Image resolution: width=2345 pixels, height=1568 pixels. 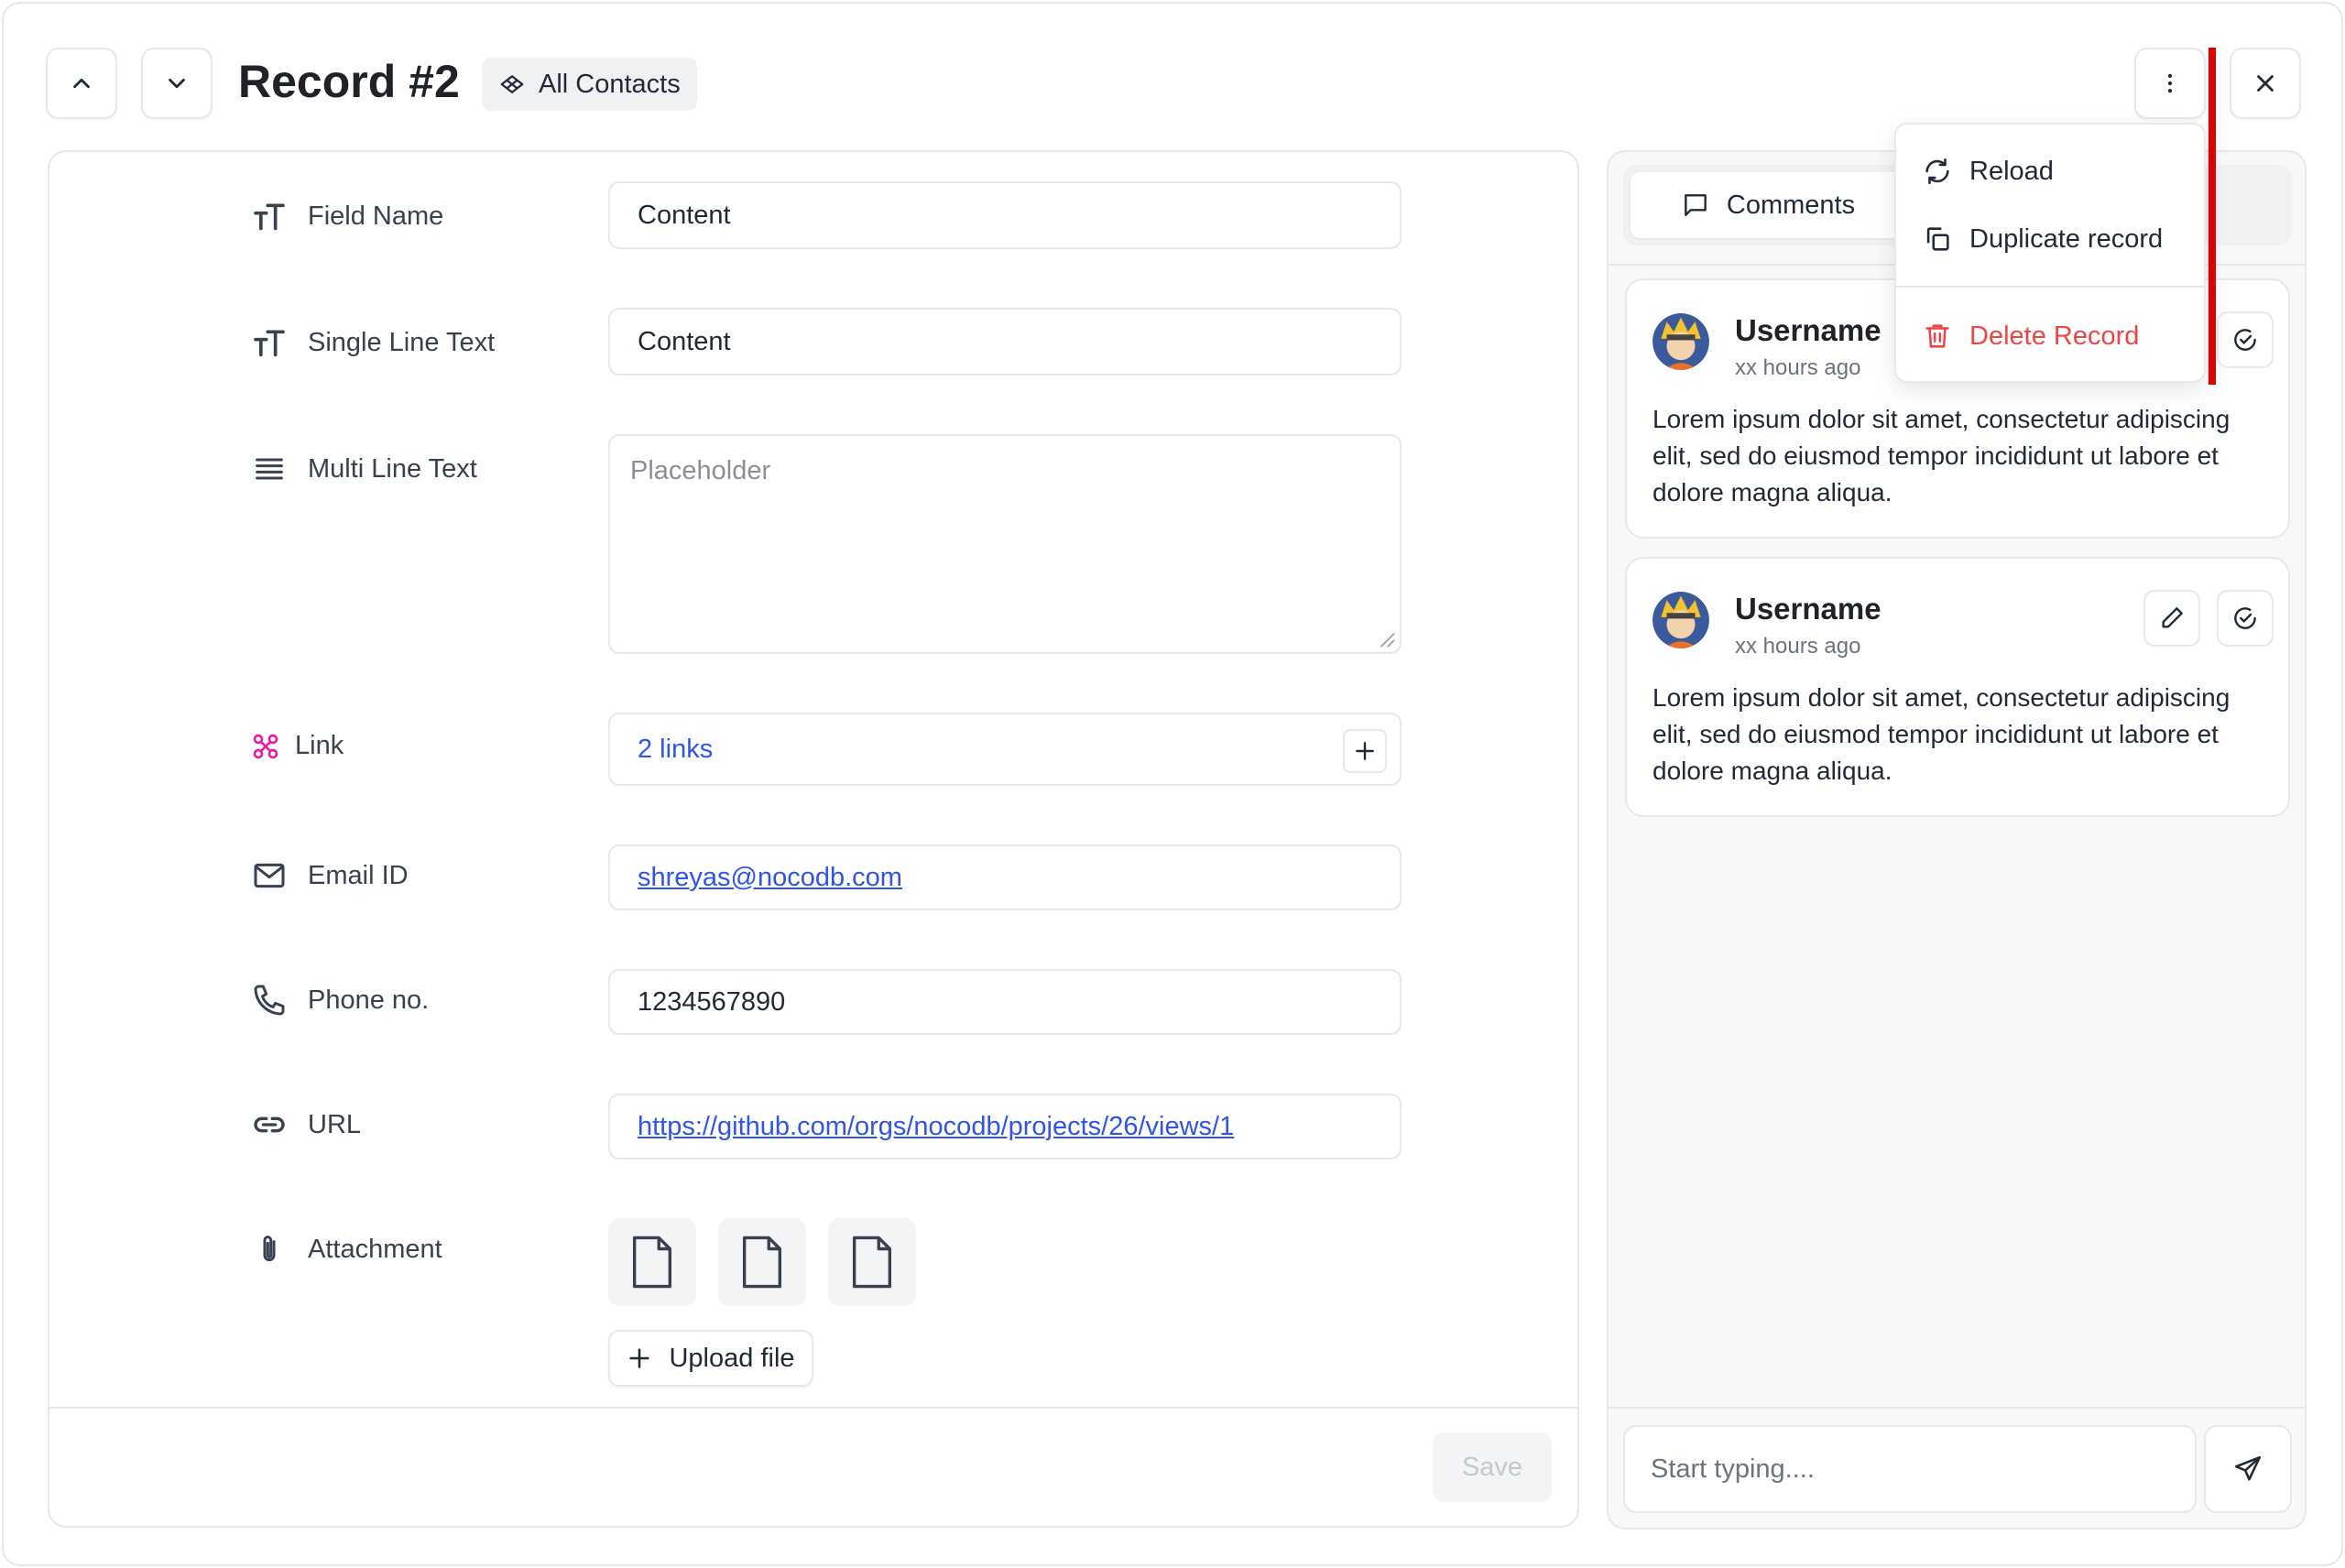 I want to click on reload-icon, so click(x=1937, y=171).